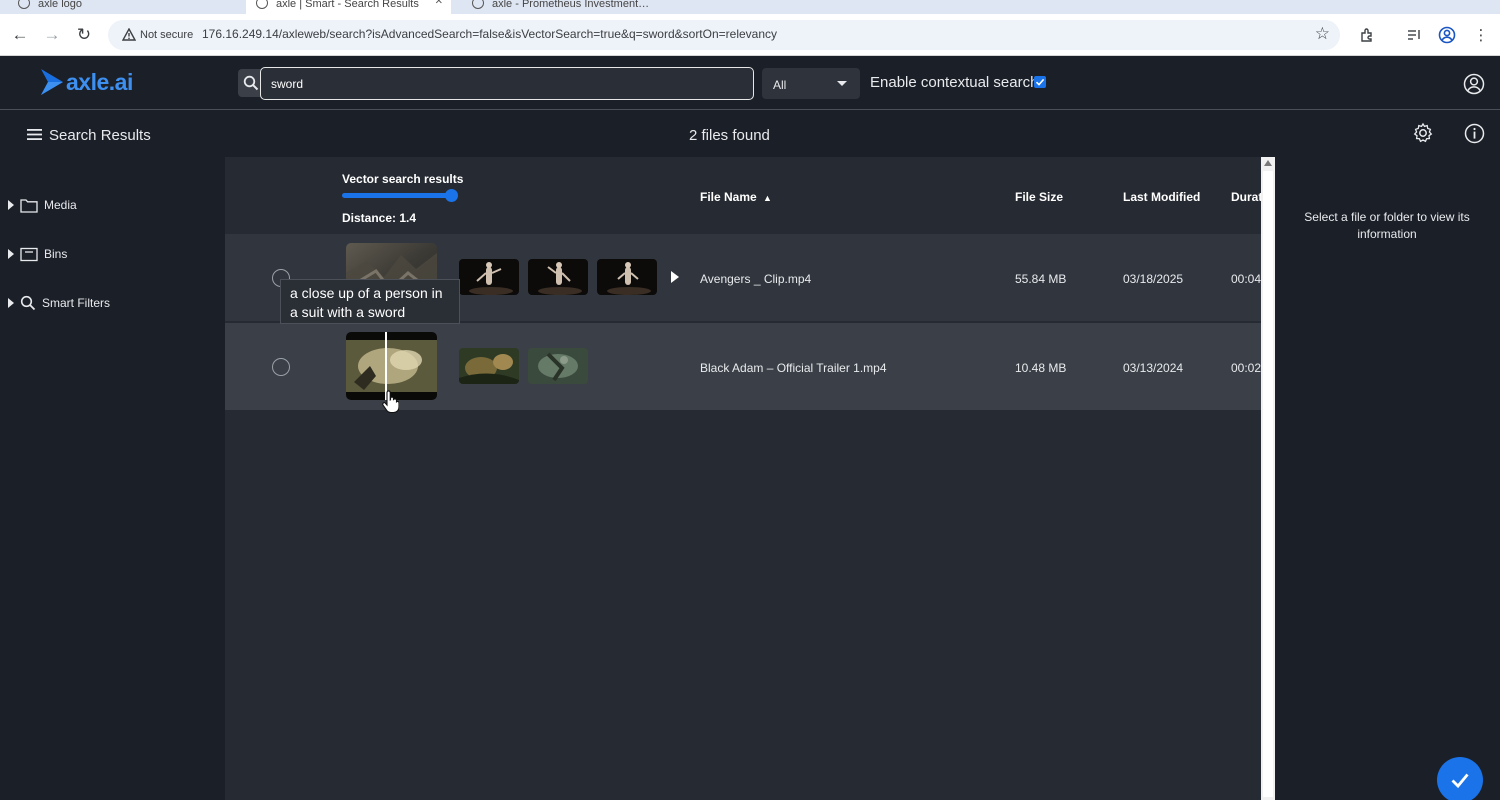  What do you see at coordinates (451, 195) in the screenshot?
I see `distance-slider-thumb` at bounding box center [451, 195].